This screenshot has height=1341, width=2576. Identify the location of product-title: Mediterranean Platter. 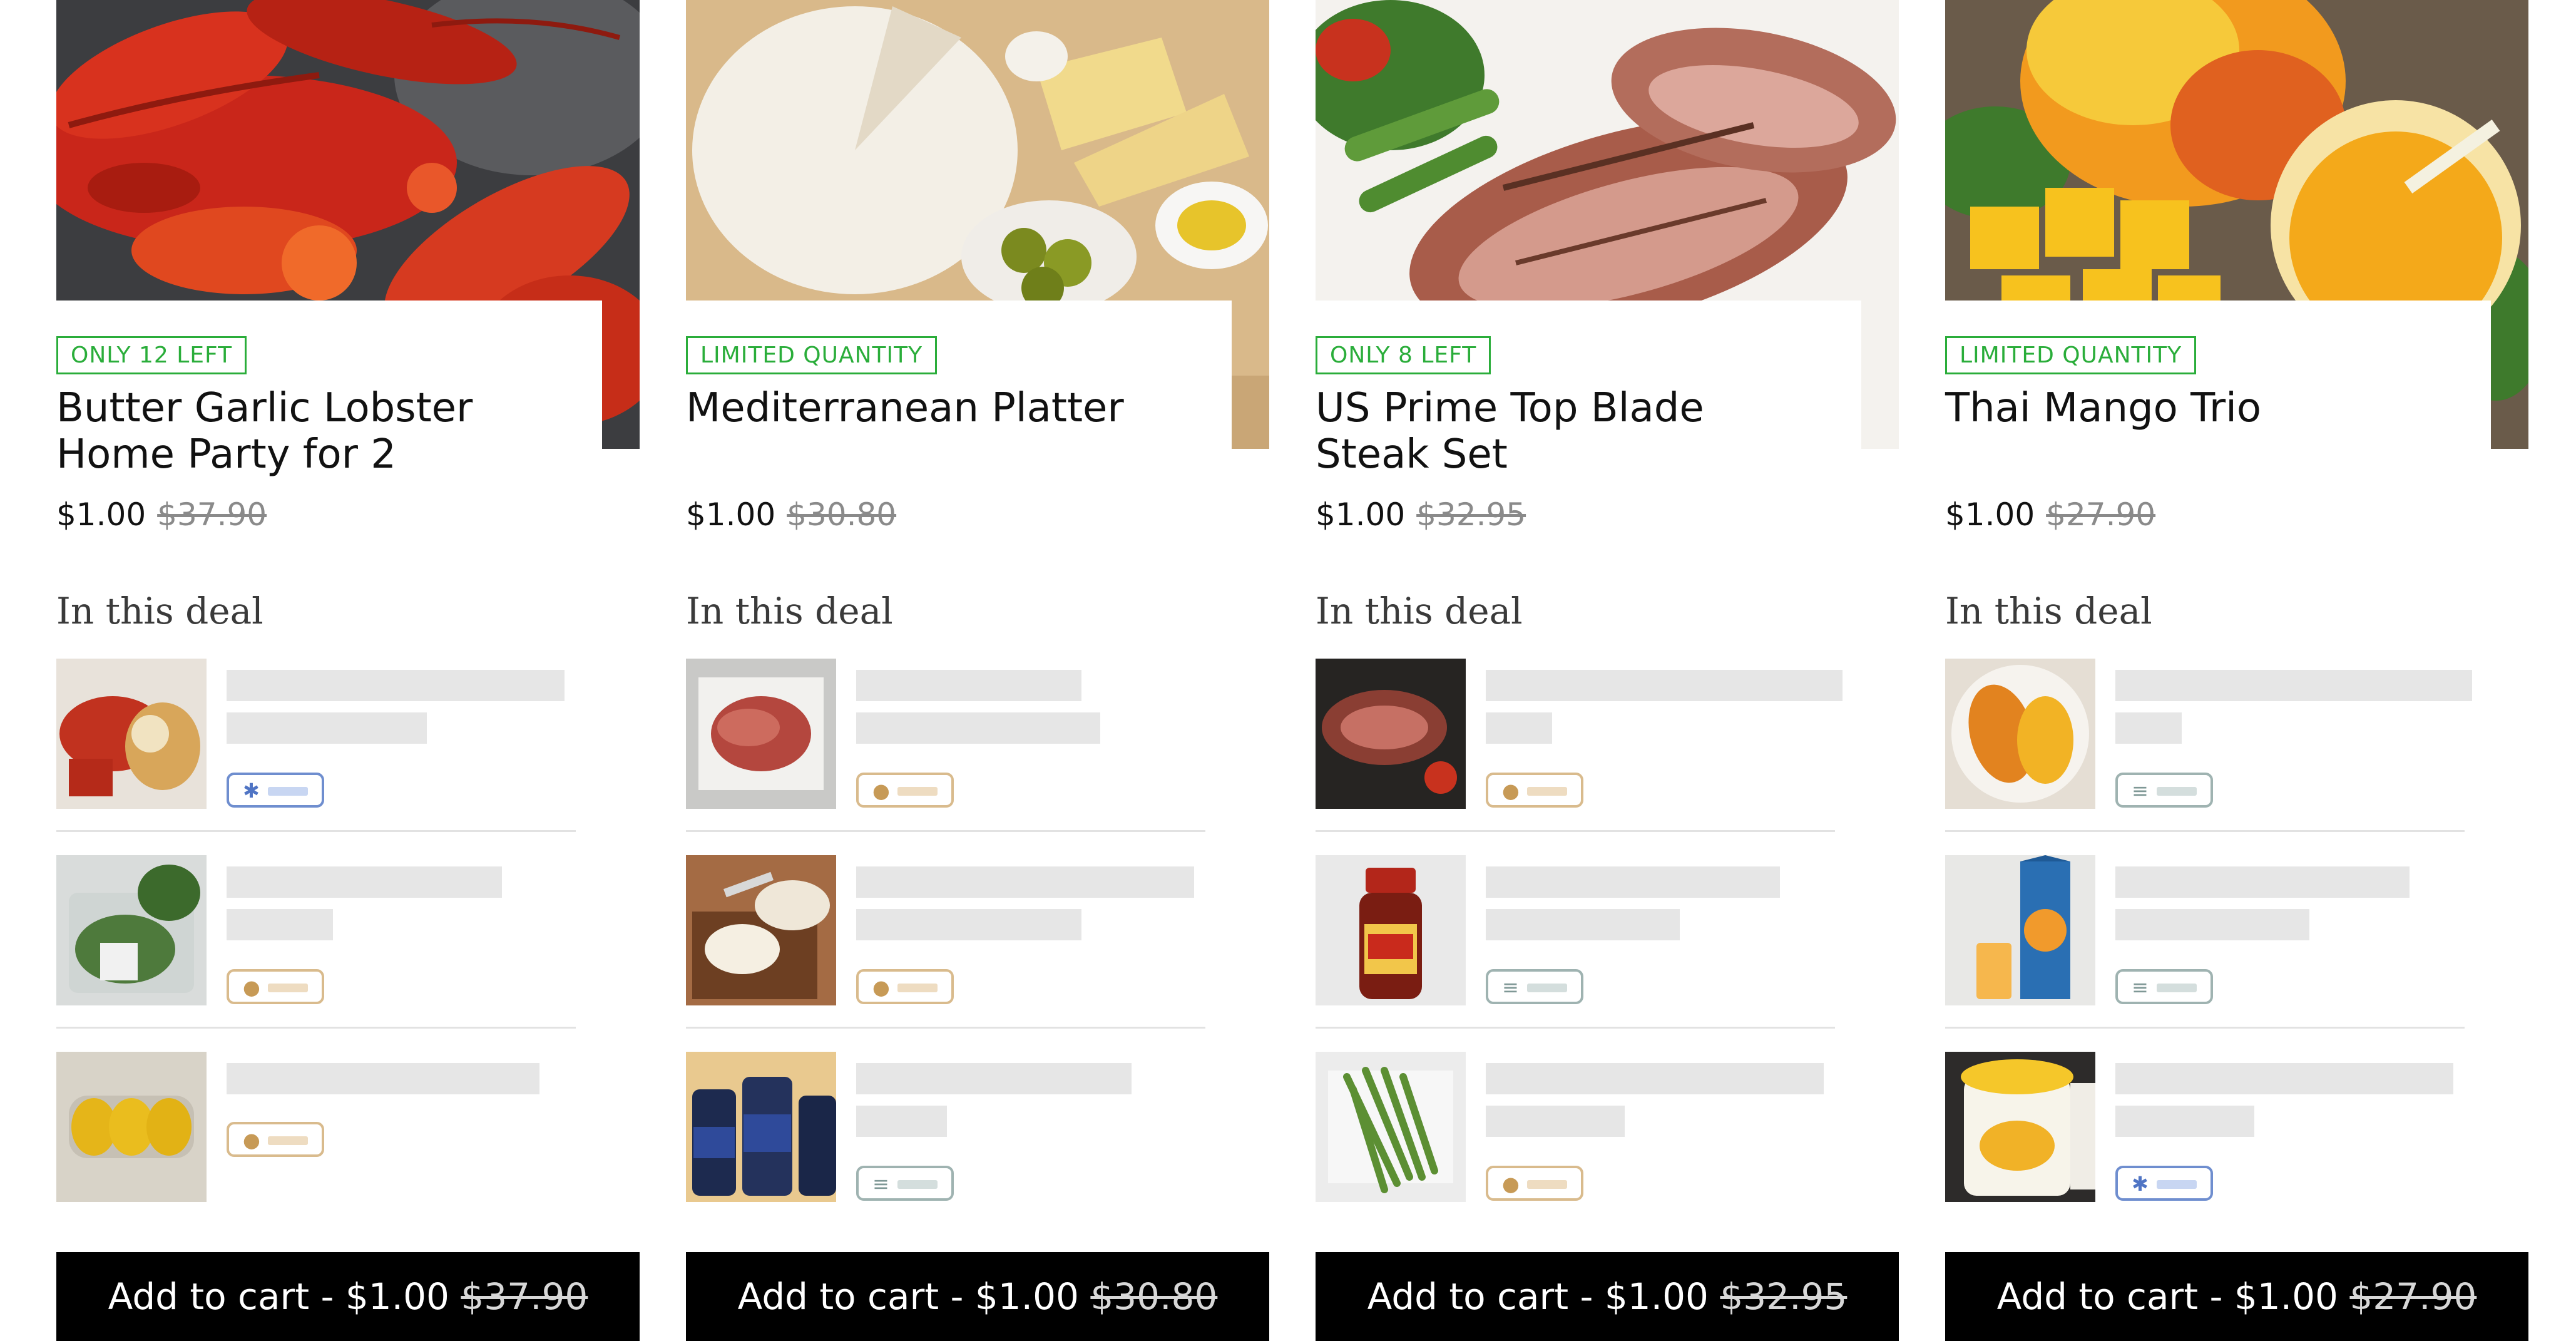
(949, 408).